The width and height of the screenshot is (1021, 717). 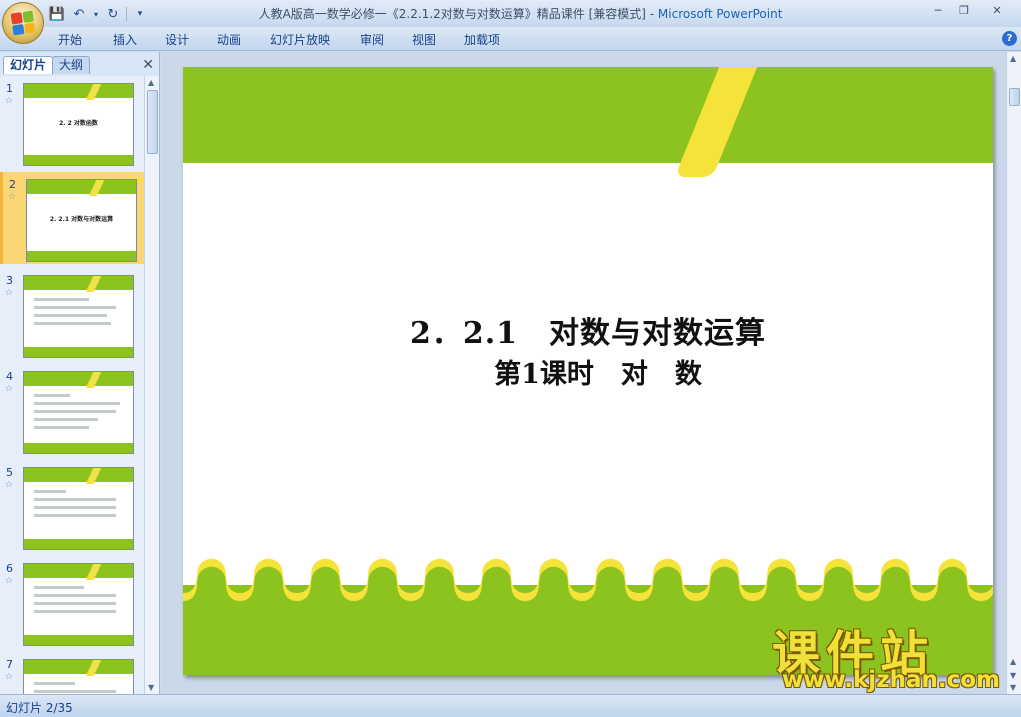 What do you see at coordinates (452, 14) in the screenshot?
I see `document-title: 人教A版高一数学必修一《2.2.1.2对数与对数运算》精品课件 [兼容模式]` at bounding box center [452, 14].